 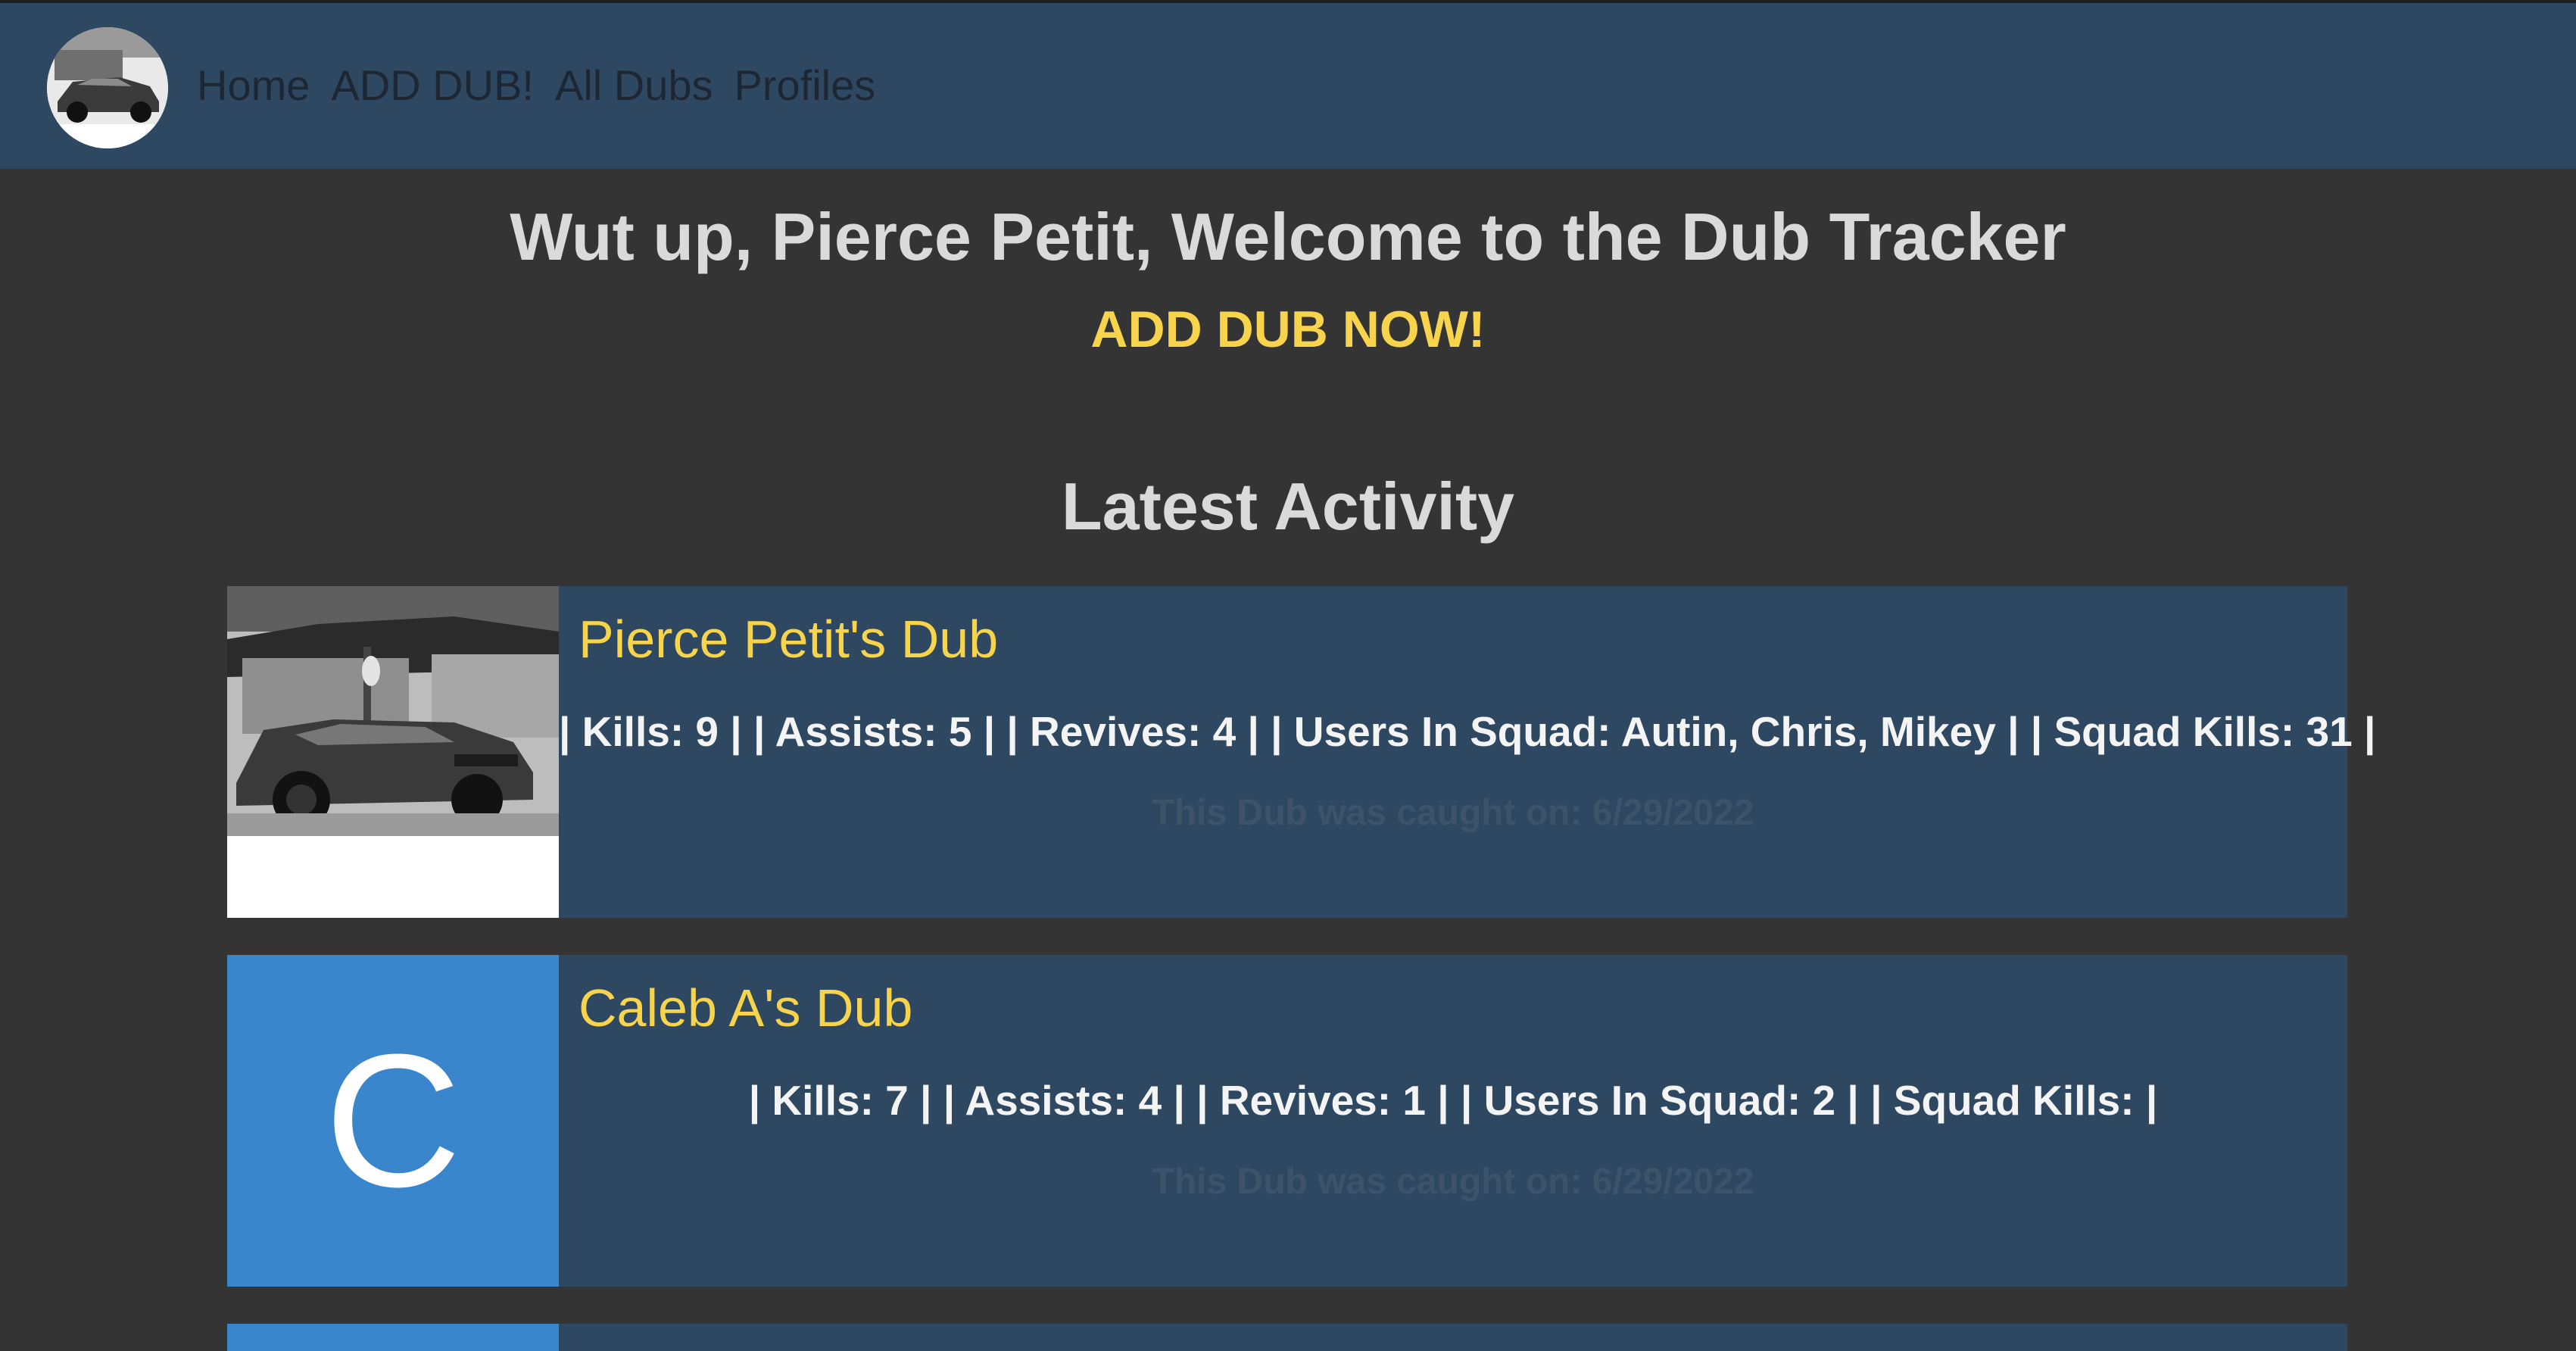 I want to click on dub-thumbnail, so click(x=393, y=752).